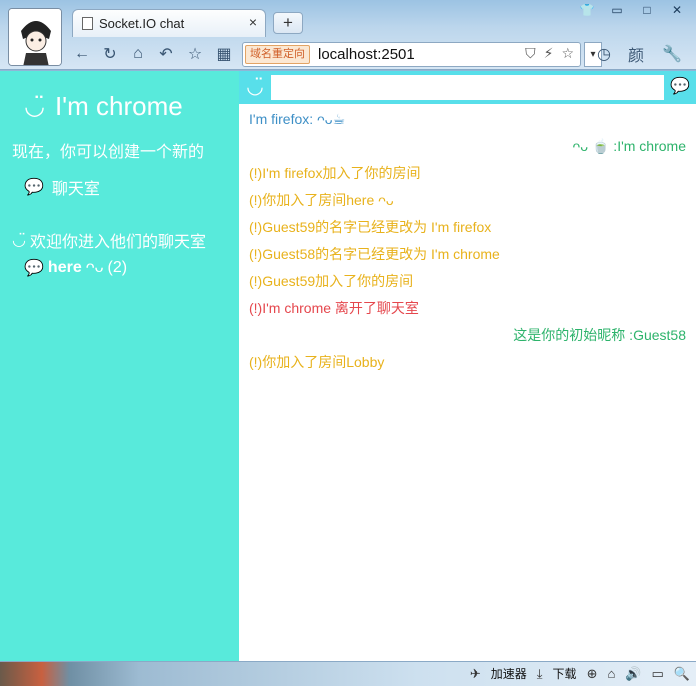 The image size is (696, 686). I want to click on bookmark-star-icon: ☆, so click(567, 53).